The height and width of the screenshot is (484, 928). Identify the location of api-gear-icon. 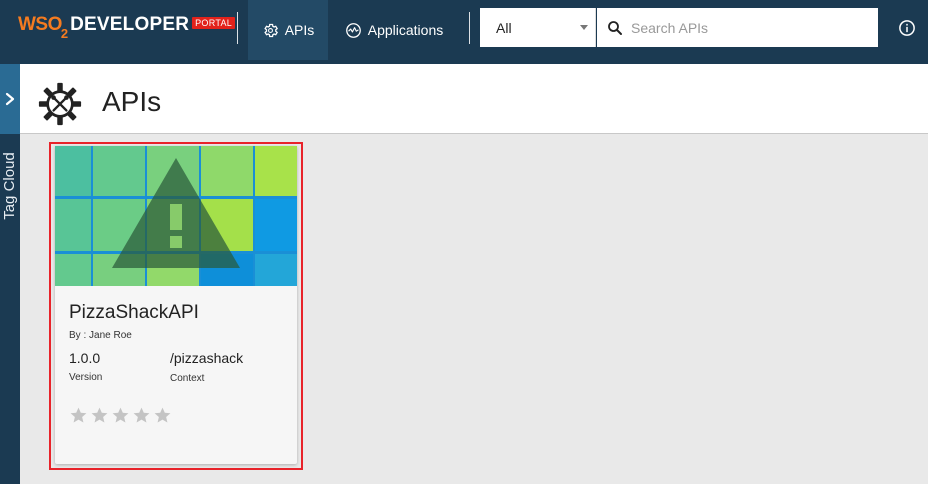
(60, 104).